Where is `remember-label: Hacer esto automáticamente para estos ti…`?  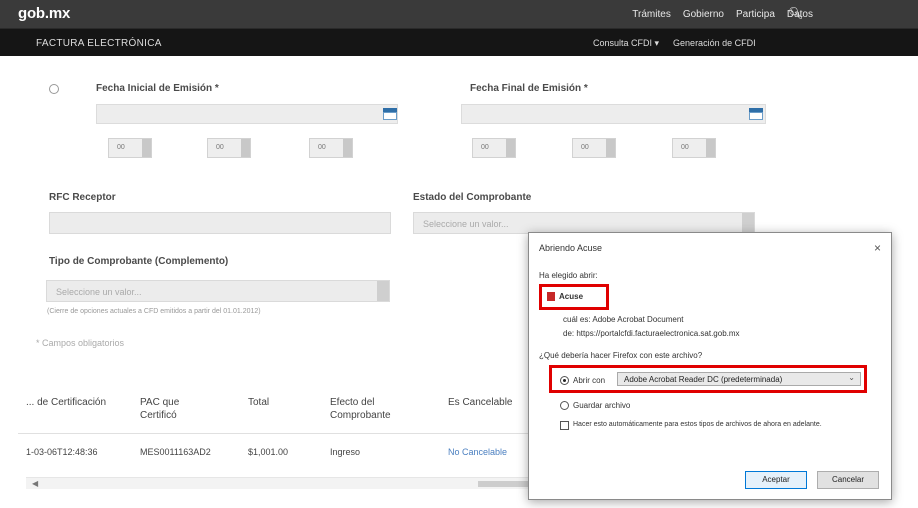
remember-label: Hacer esto automáticamente para estos ti… is located at coordinates (697, 424).